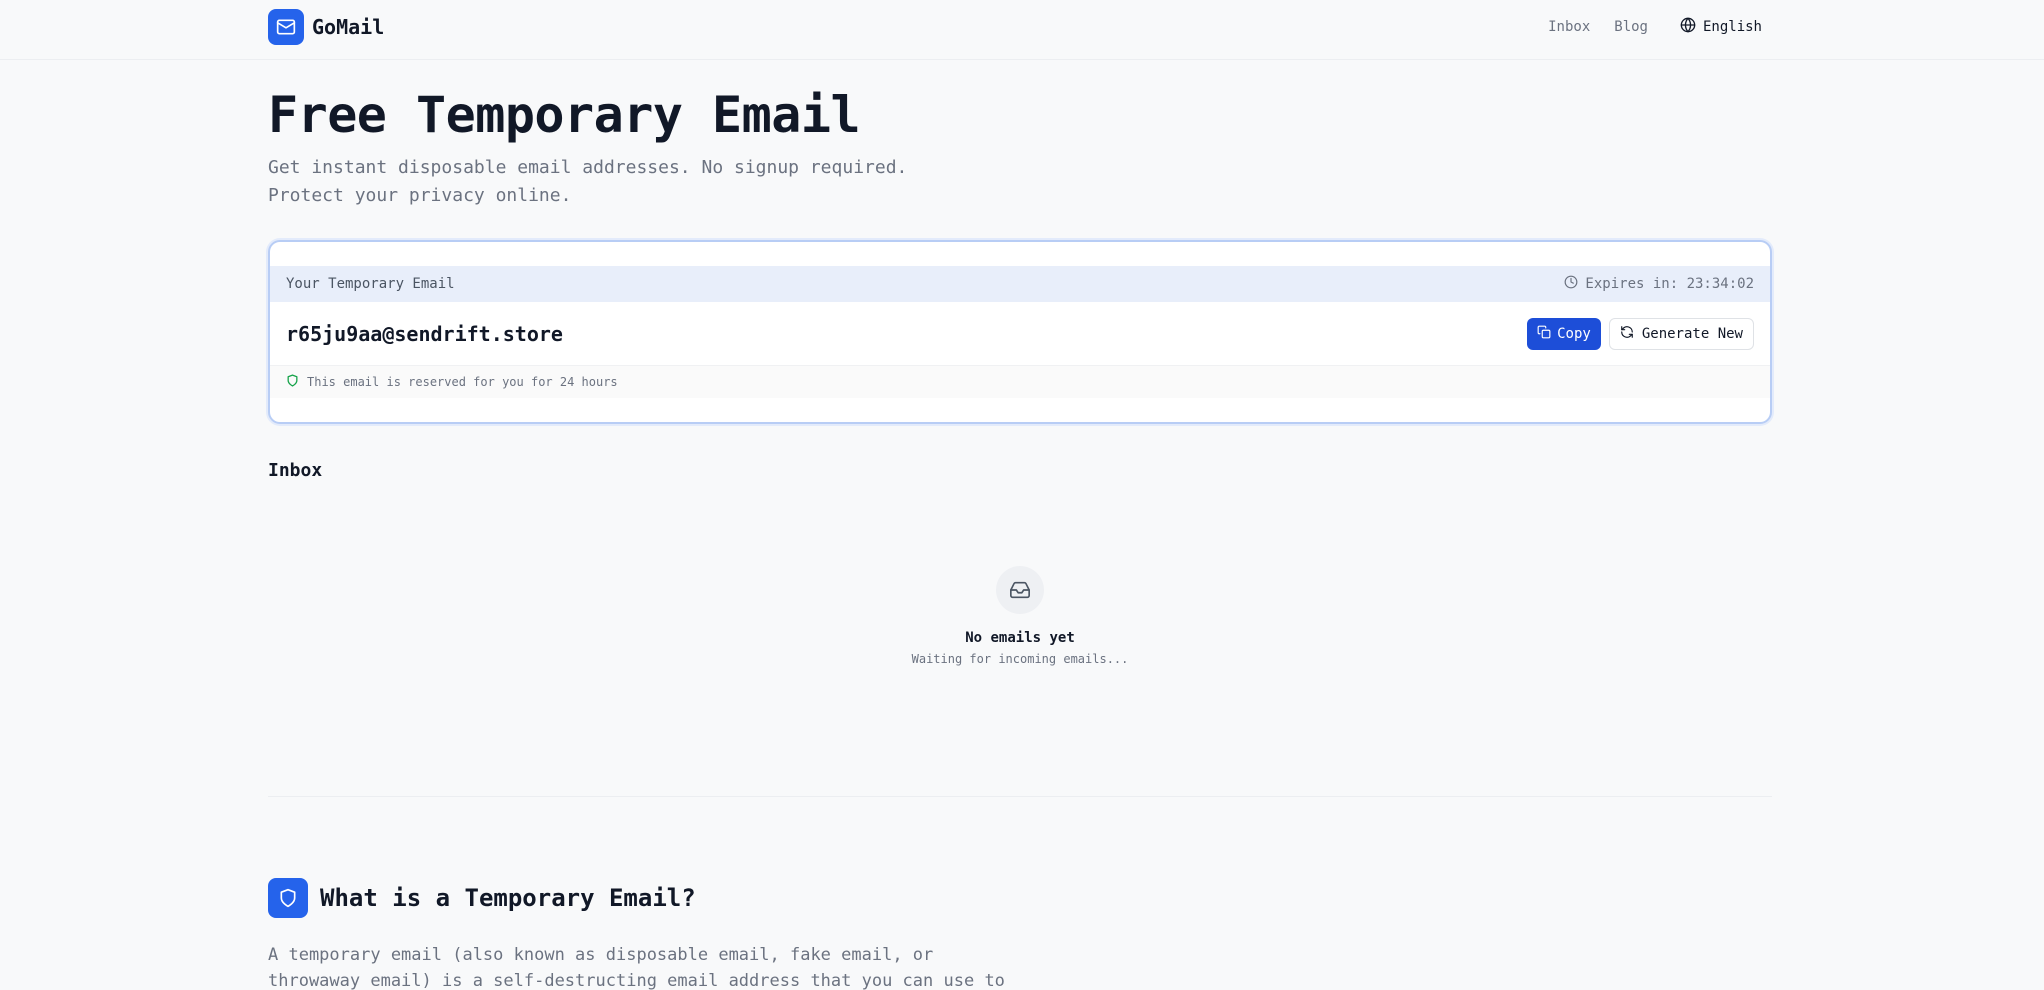  What do you see at coordinates (1631, 334) in the screenshot?
I see `refresh-icon` at bounding box center [1631, 334].